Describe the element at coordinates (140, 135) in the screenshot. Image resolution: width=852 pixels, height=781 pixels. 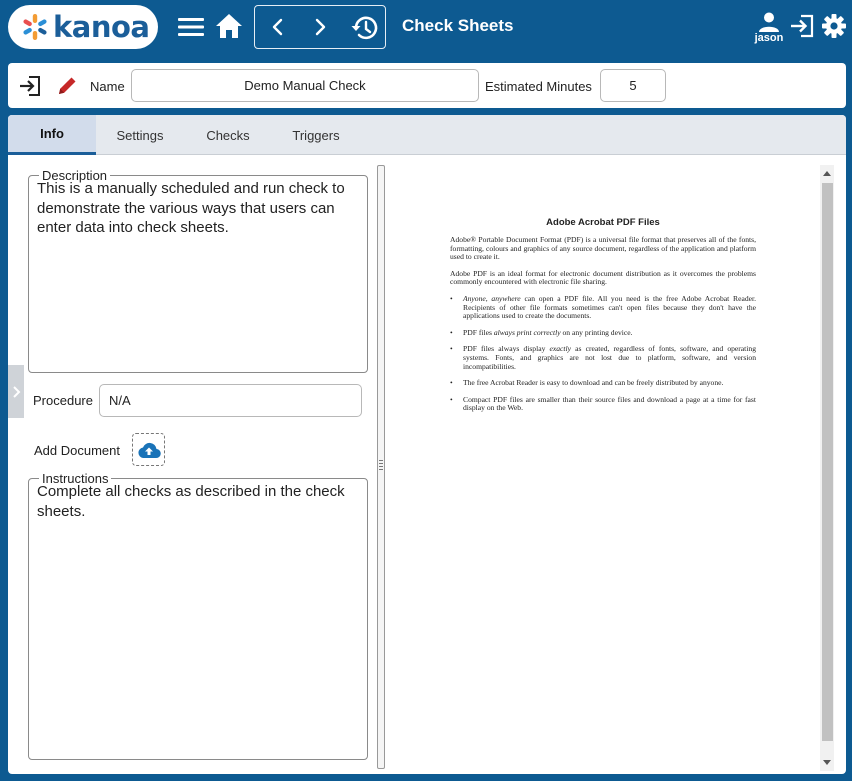
I see `tab-settings: Settings` at that location.